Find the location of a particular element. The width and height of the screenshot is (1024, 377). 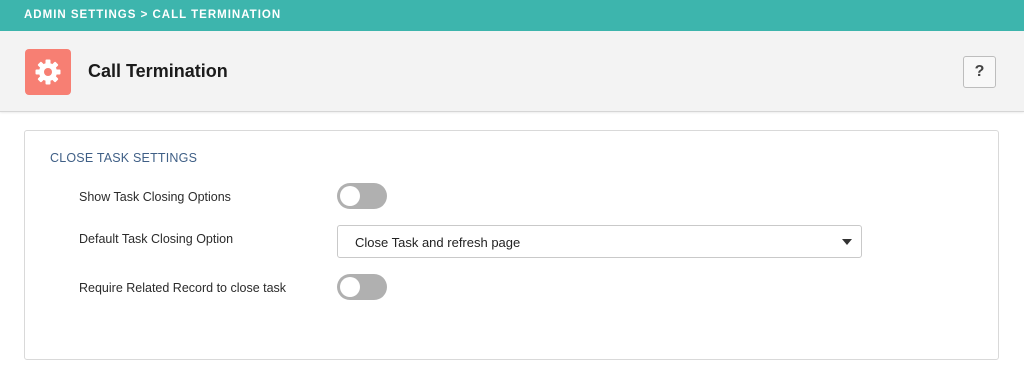

gear-icon is located at coordinates (48, 72).